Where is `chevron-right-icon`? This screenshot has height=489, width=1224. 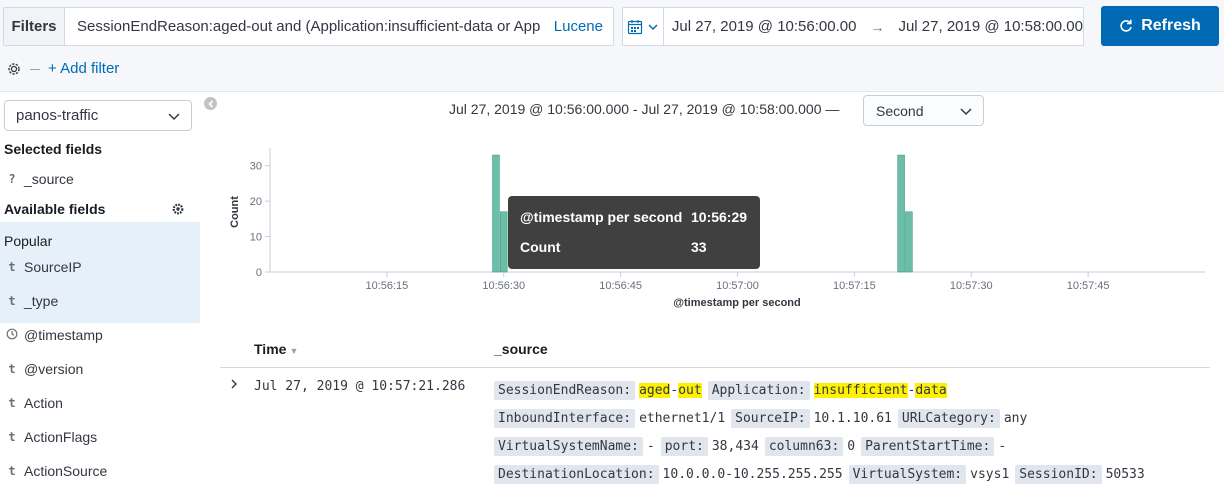
chevron-right-icon is located at coordinates (234, 384).